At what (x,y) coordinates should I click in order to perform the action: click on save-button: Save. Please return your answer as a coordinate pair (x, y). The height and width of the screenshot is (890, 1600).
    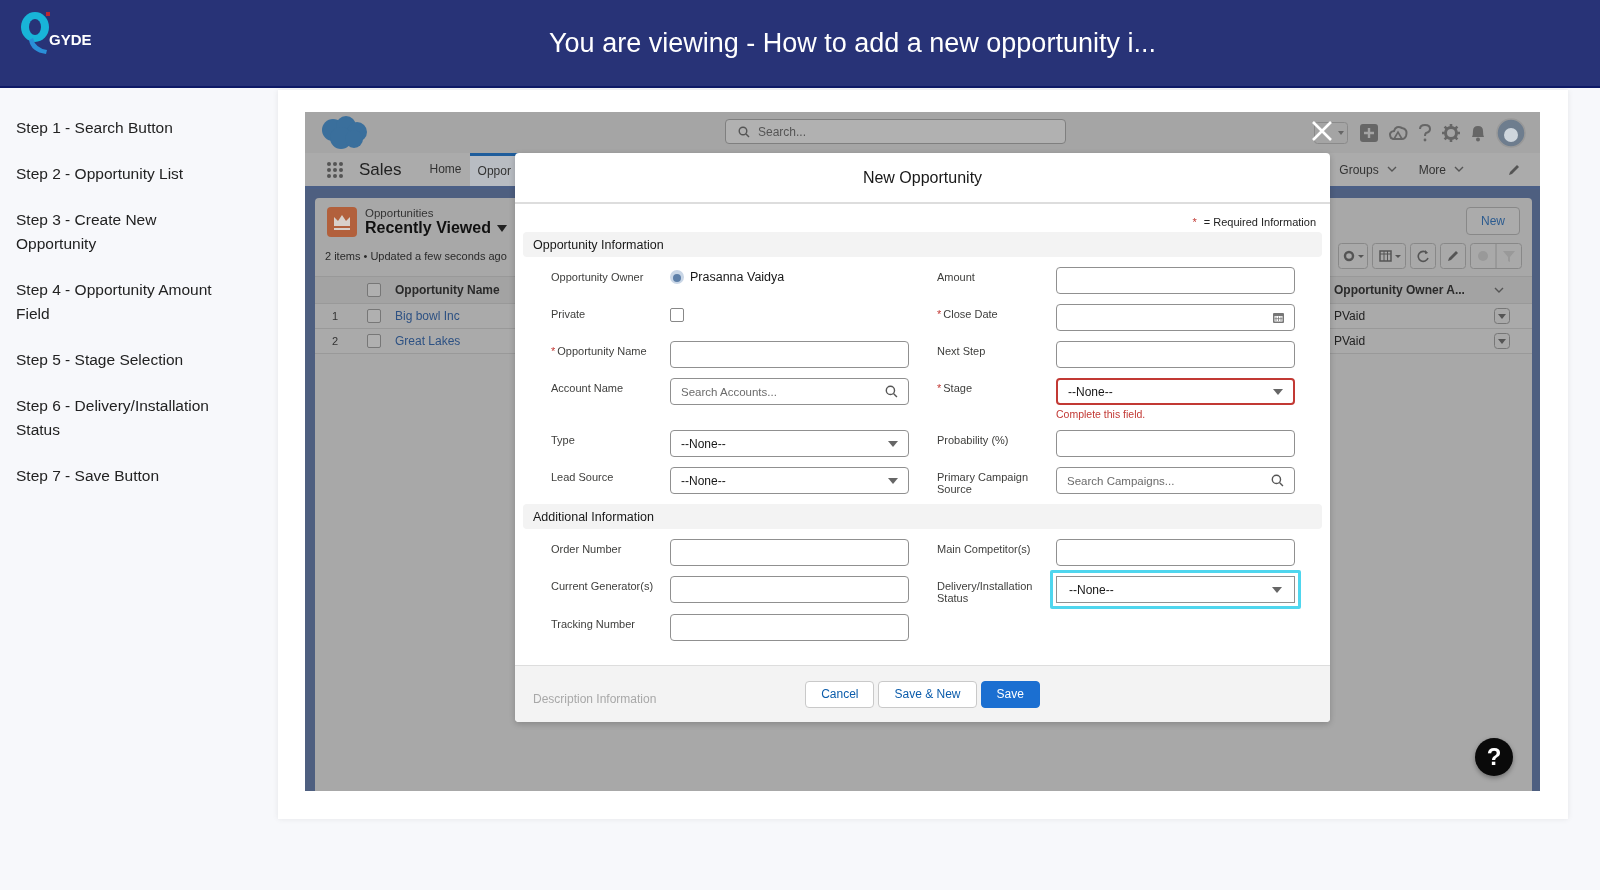
    Looking at the image, I should click on (1010, 694).